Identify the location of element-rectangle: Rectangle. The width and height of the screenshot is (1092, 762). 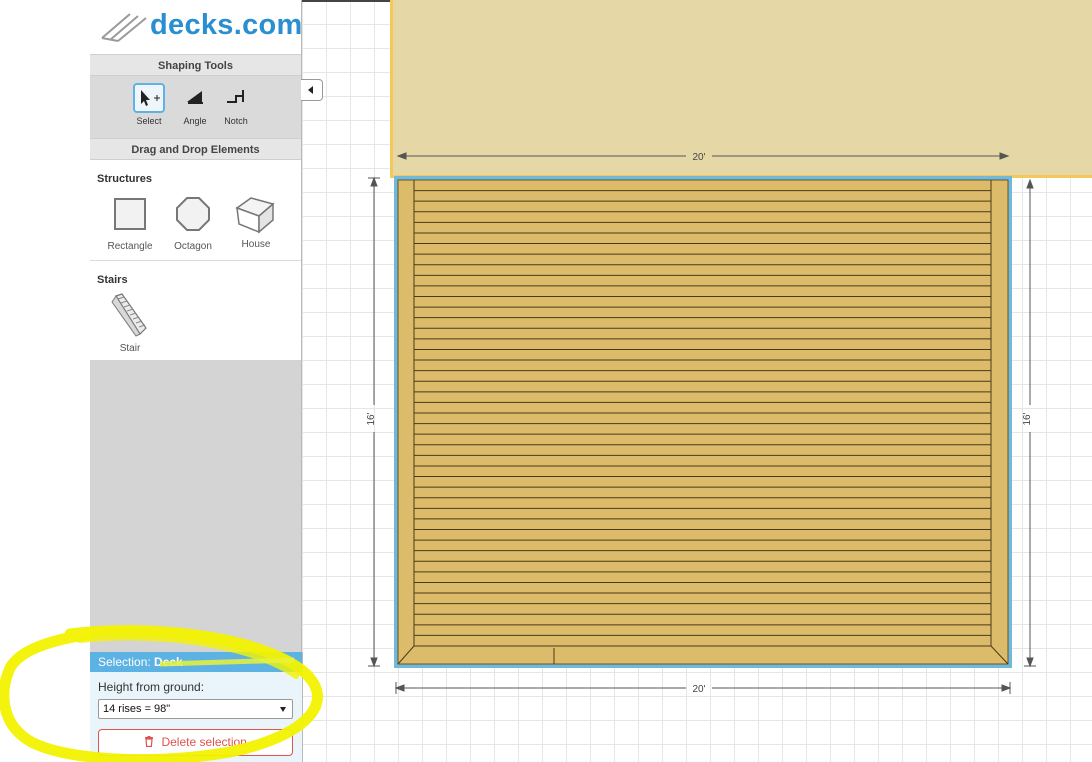
(130, 224).